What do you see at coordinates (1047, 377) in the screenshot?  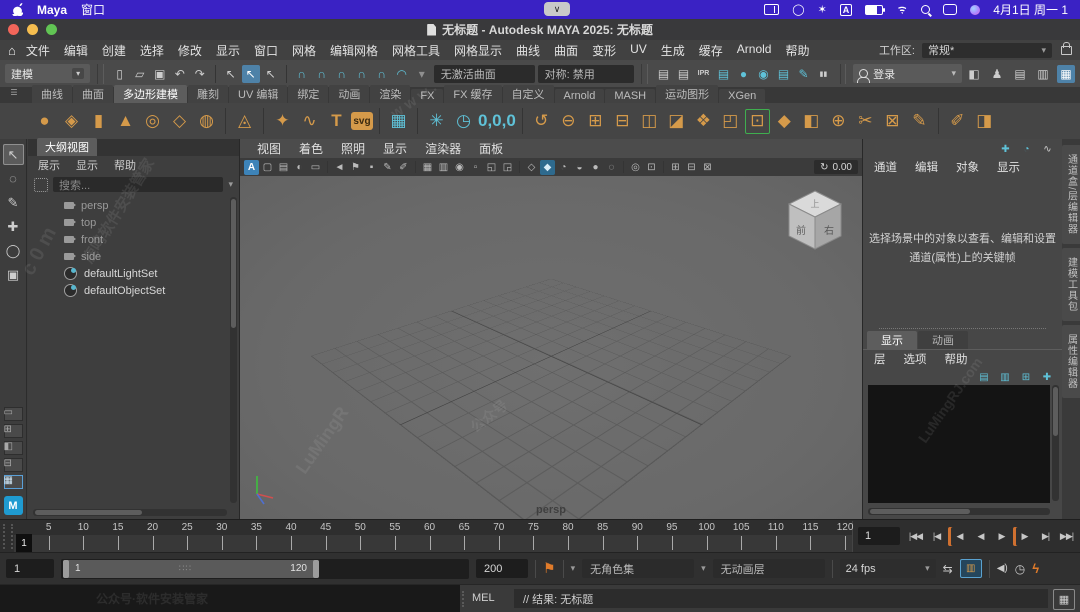 I see `create-layer-from-selected-icon: ✚` at bounding box center [1047, 377].